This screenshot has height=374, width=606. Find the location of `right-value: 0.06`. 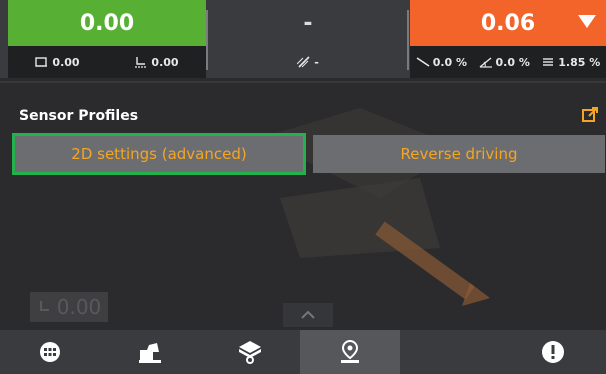

right-value: 0.06 is located at coordinates (508, 23).